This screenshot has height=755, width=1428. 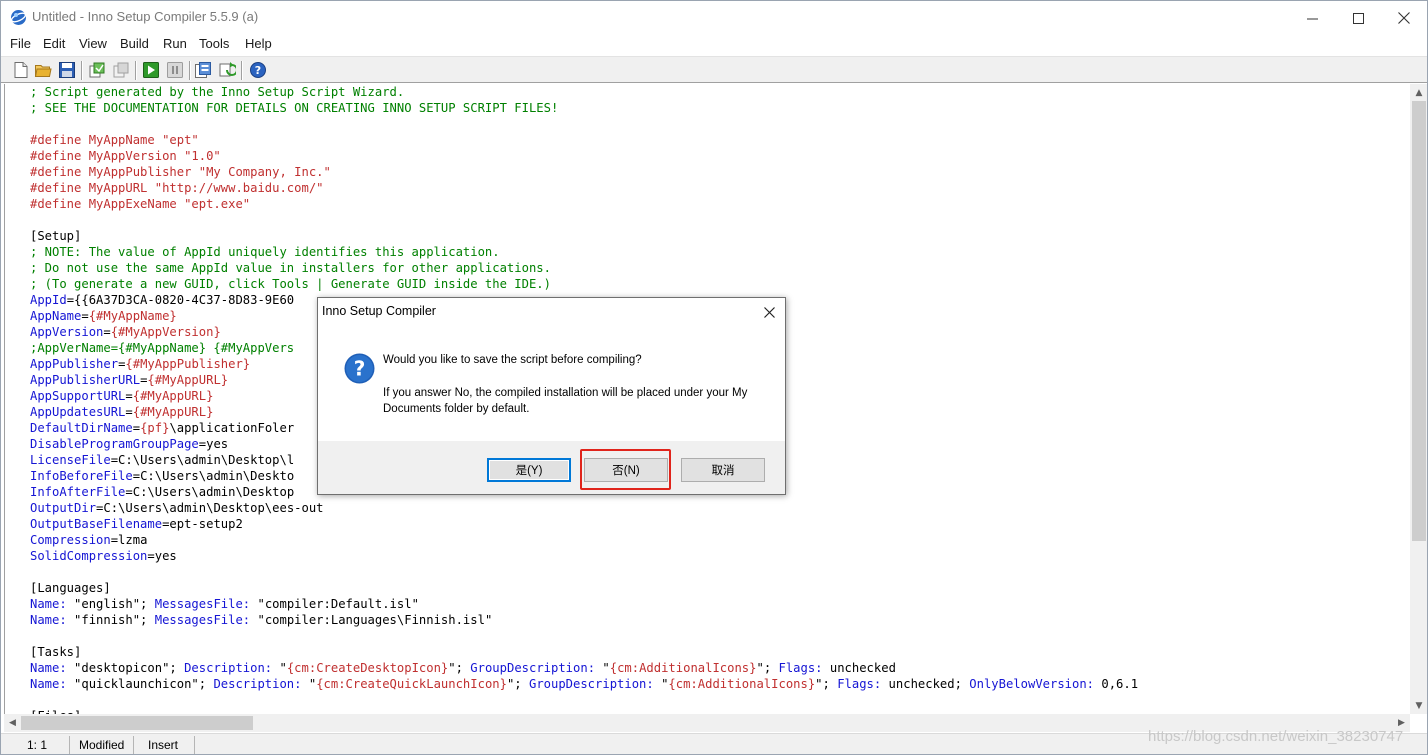 What do you see at coordinates (214, 43) in the screenshot?
I see `menu-tools: Tools` at bounding box center [214, 43].